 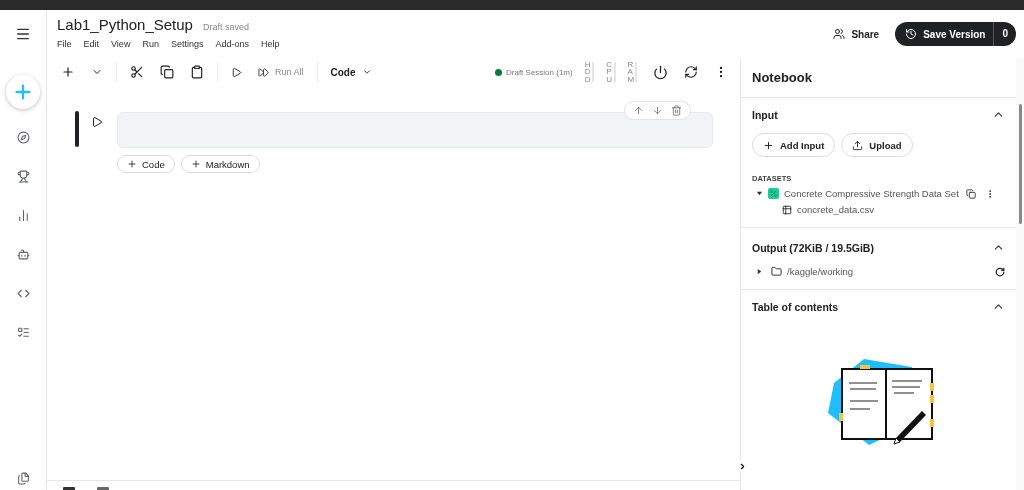 What do you see at coordinates (765, 114) in the screenshot?
I see `section-title: Input` at bounding box center [765, 114].